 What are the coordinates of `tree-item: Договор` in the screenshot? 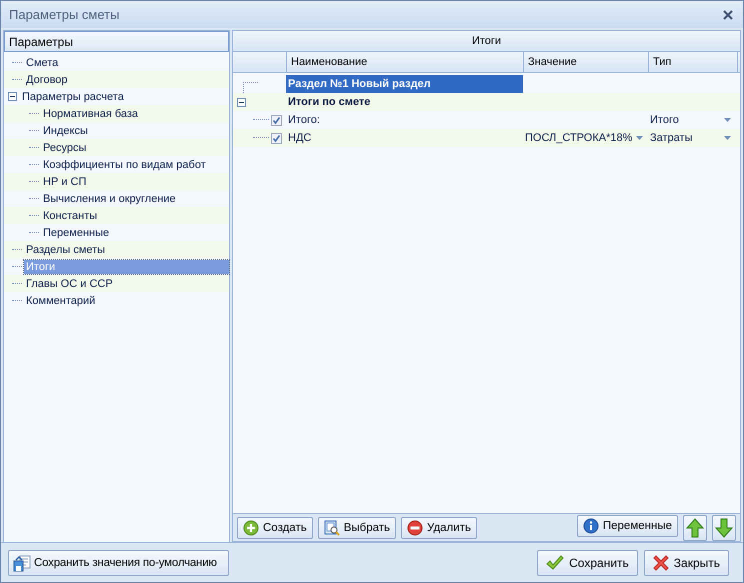 It's located at (47, 79).